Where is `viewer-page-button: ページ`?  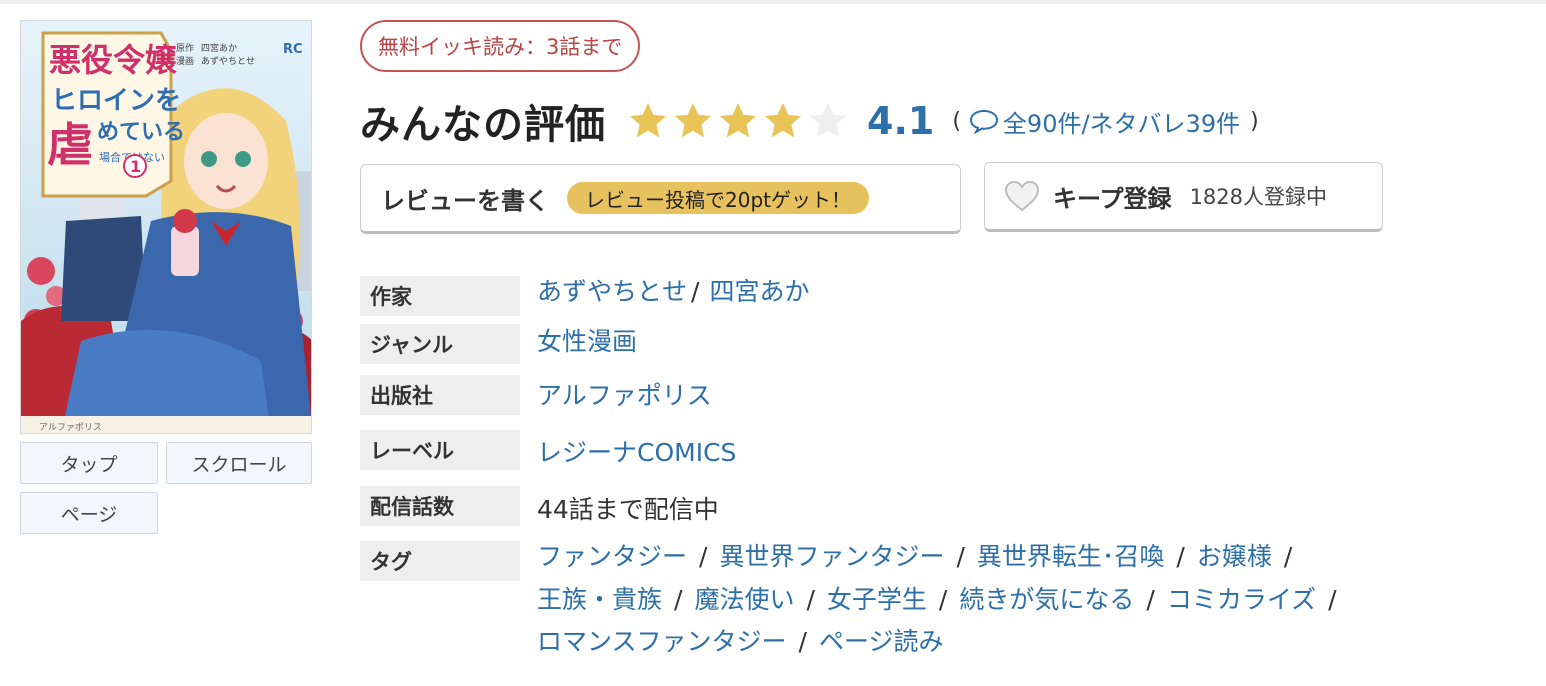
viewer-page-button: ページ is located at coordinates (89, 513).